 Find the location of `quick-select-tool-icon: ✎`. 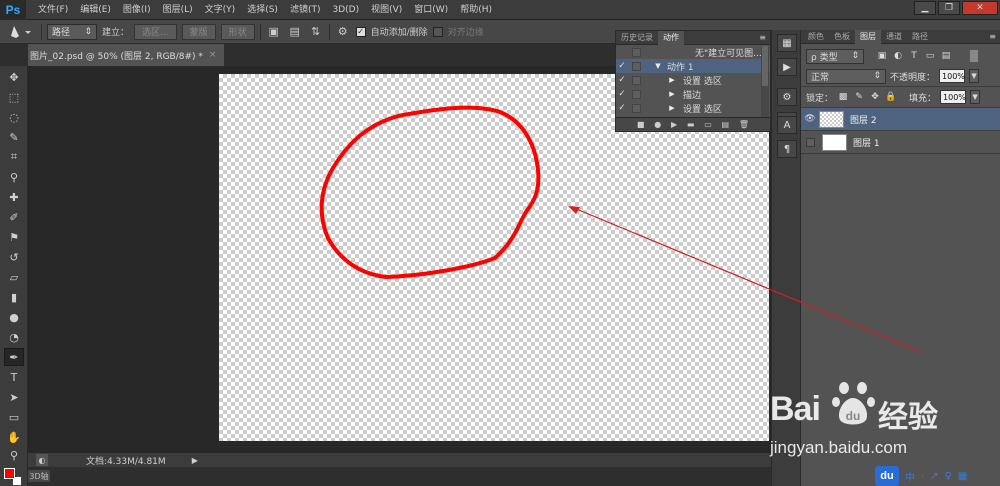

quick-select-tool-icon: ✎ is located at coordinates (14, 137).